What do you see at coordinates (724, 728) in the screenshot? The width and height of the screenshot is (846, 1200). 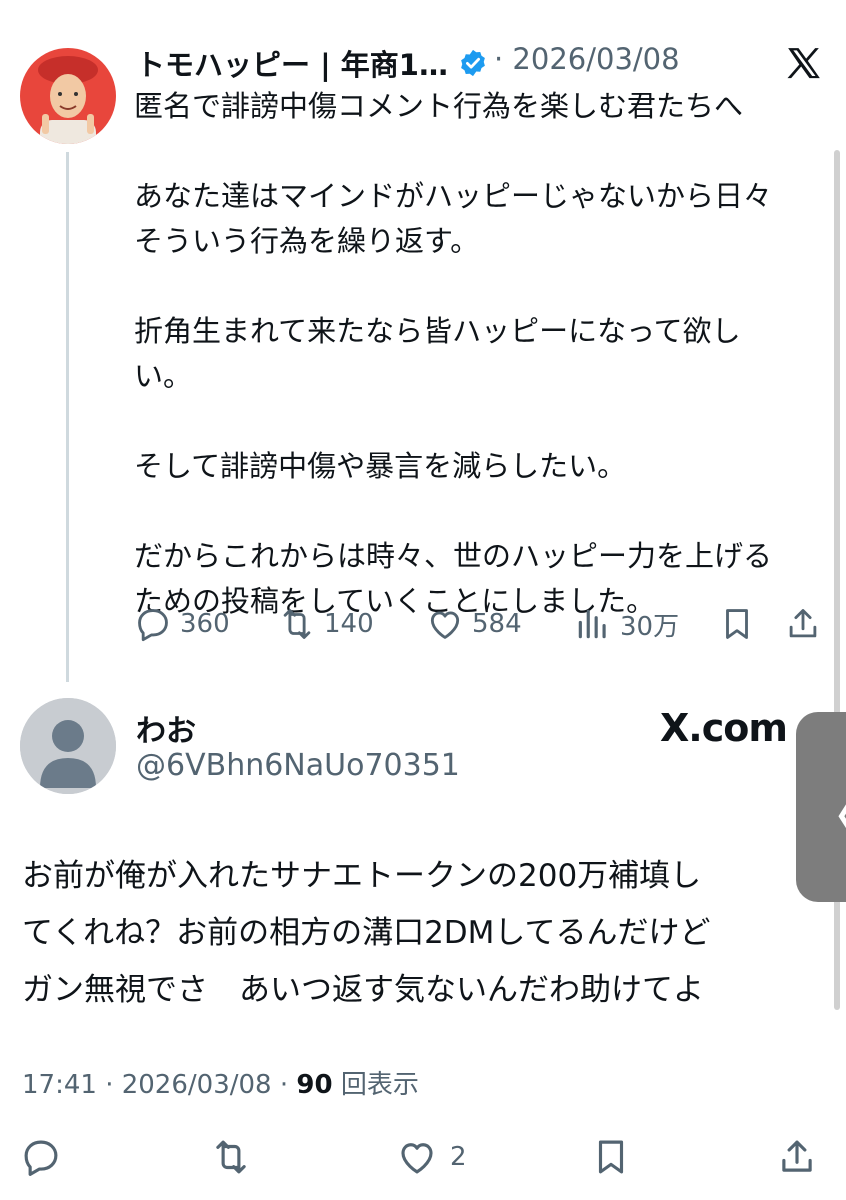 I see `x-com-watermark: X.com` at bounding box center [724, 728].